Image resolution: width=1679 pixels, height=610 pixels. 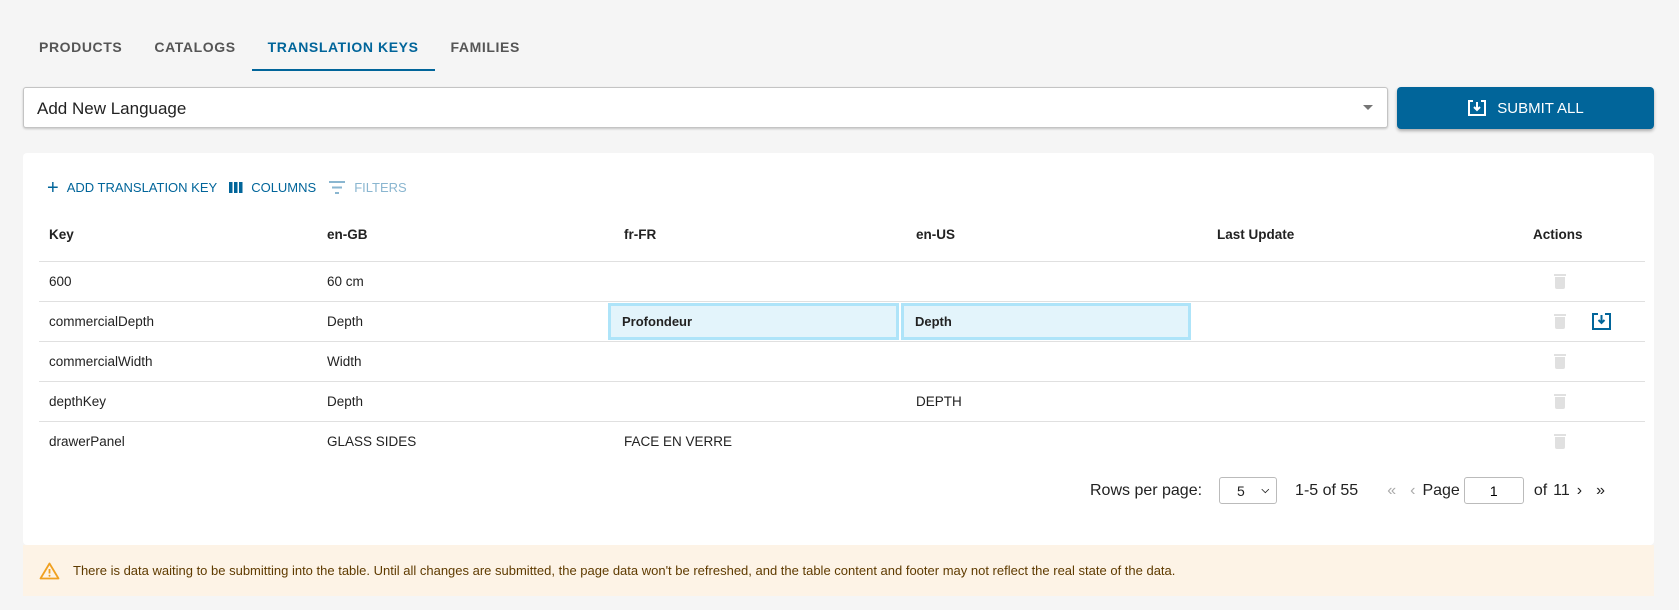 I want to click on filter-icon, so click(x=337, y=187).